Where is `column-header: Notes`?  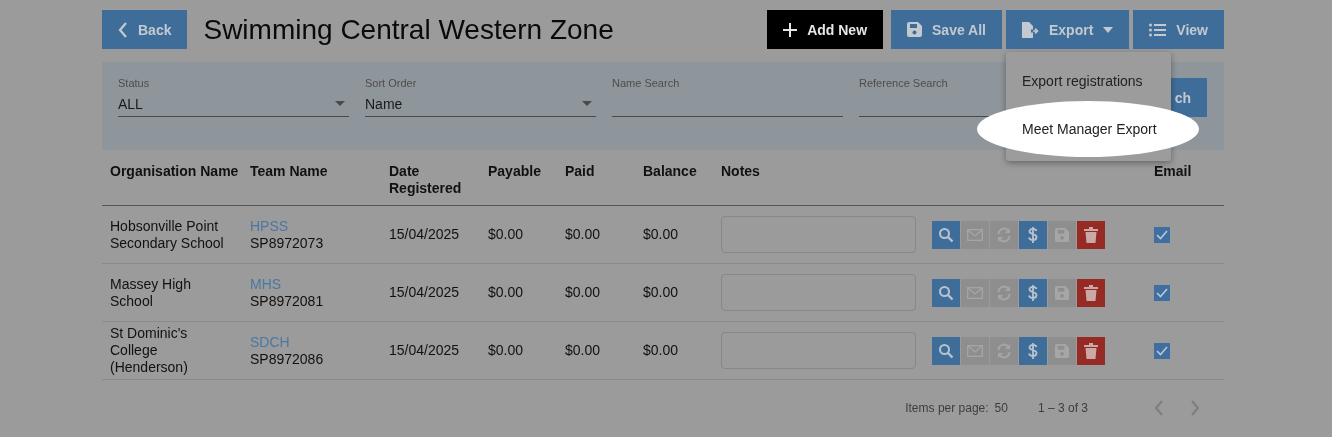 column-header: Notes is located at coordinates (740, 171).